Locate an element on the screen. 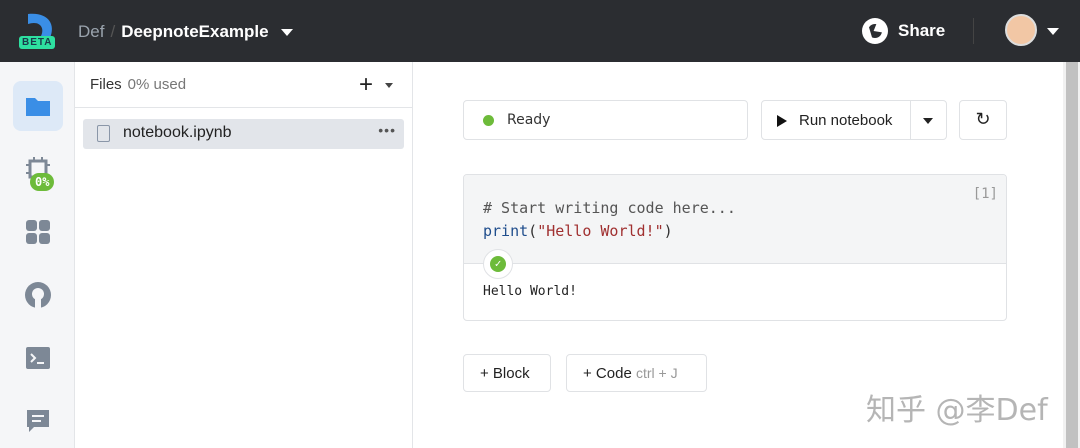 Image resolution: width=1080 pixels, height=448 pixels. grid-icon is located at coordinates (38, 232).